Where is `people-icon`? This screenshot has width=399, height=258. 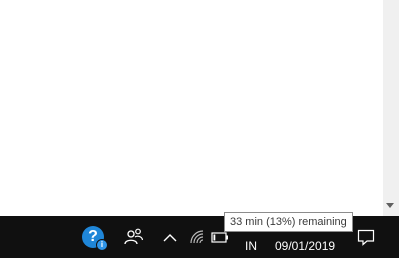
people-icon is located at coordinates (134, 237).